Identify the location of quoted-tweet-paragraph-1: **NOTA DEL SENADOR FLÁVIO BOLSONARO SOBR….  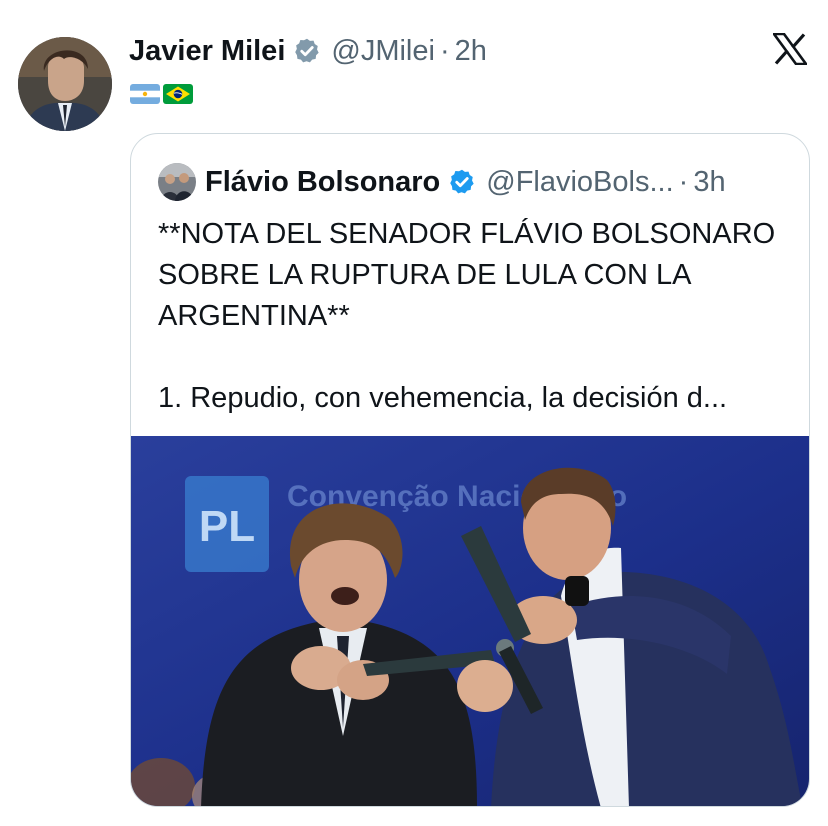
(467, 275).